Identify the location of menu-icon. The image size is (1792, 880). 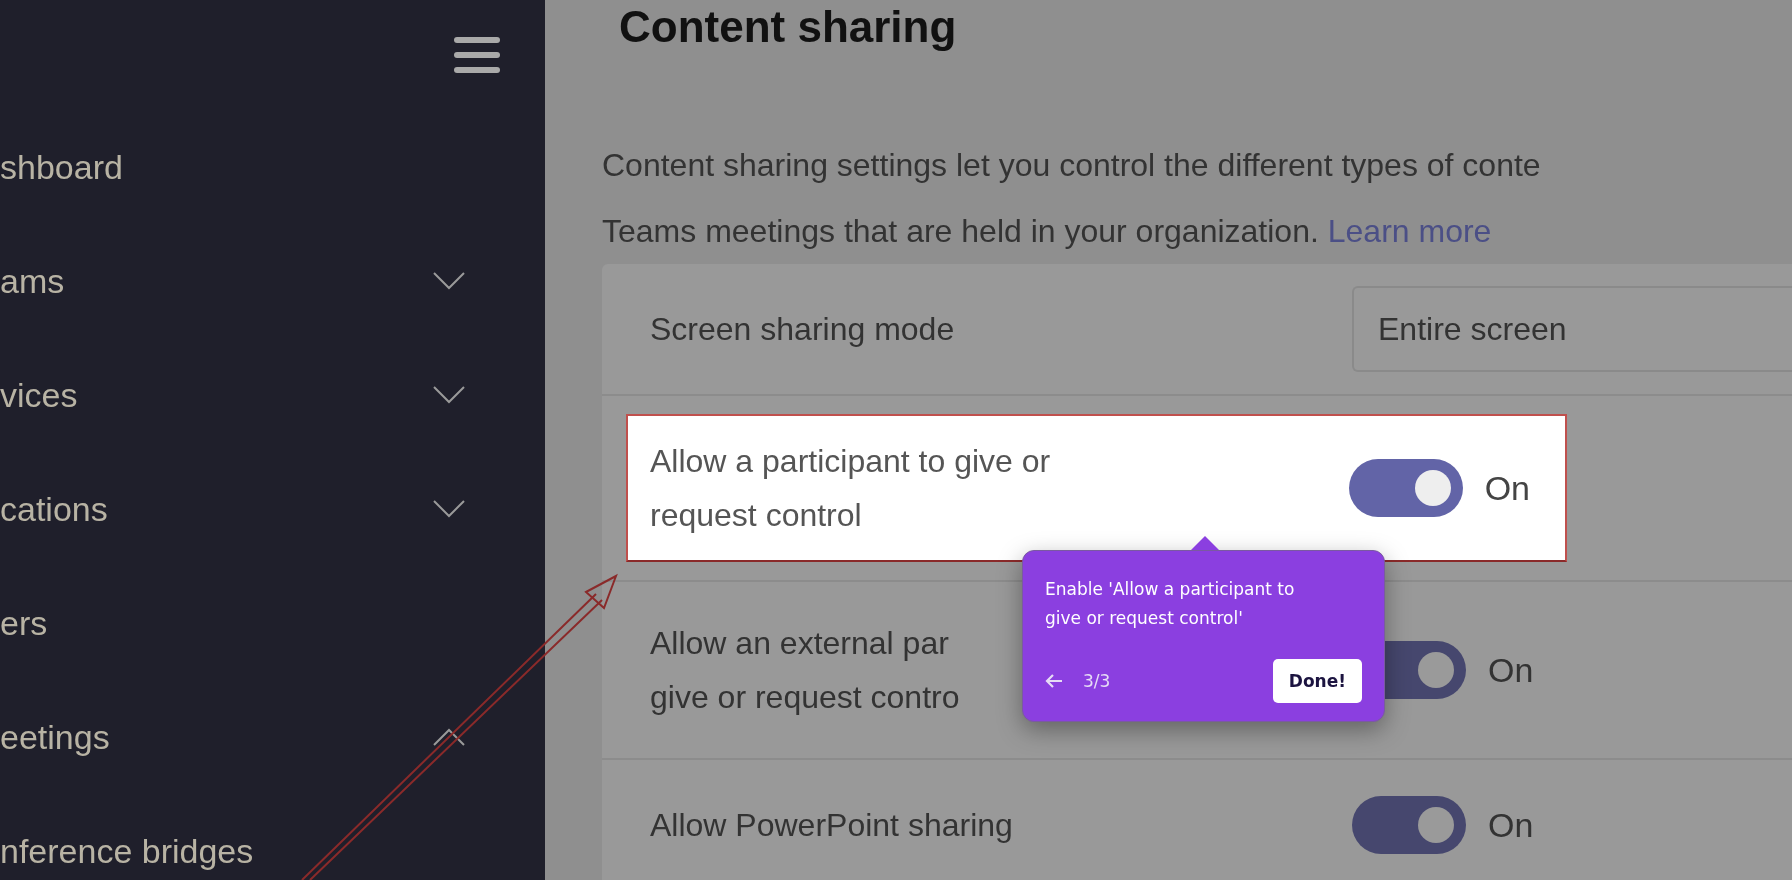
(477, 55).